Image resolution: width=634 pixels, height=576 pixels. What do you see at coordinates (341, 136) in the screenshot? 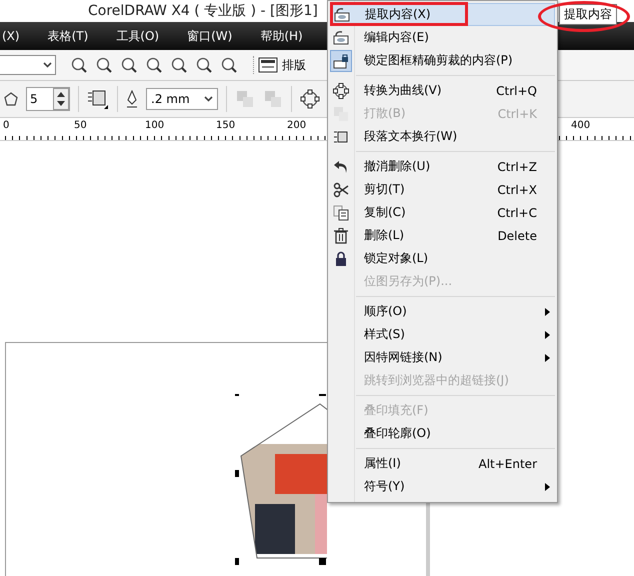
I see `text-wrap-icon` at bounding box center [341, 136].